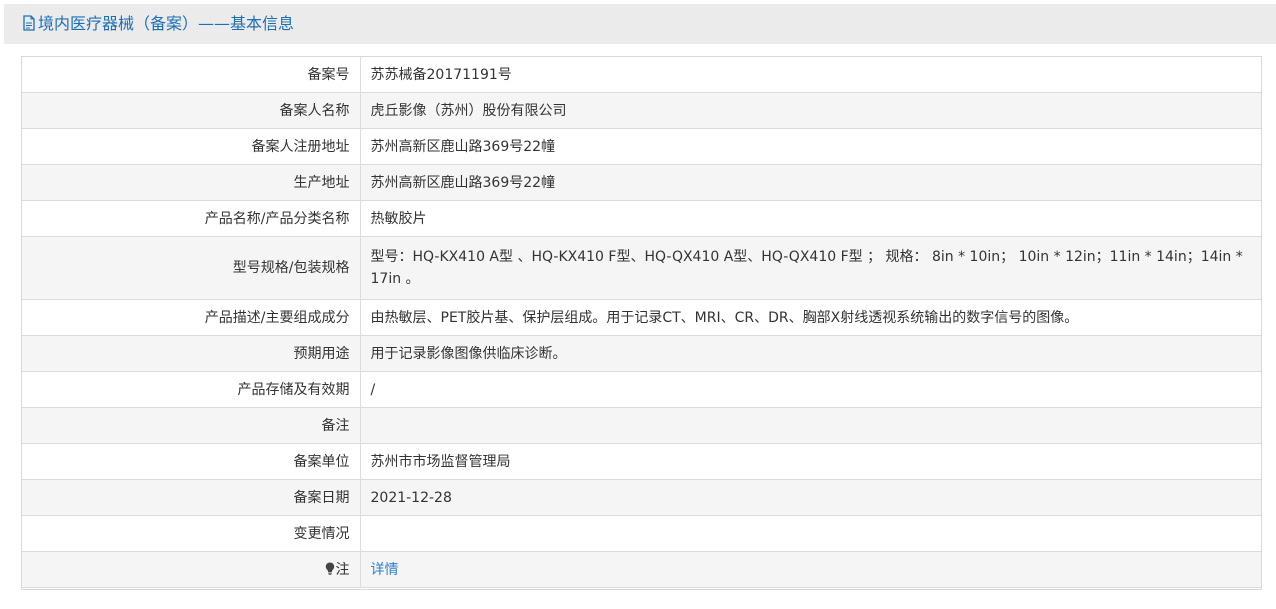 Image resolution: width=1276 pixels, height=609 pixels. I want to click on table-row: 备注, so click(641, 425).